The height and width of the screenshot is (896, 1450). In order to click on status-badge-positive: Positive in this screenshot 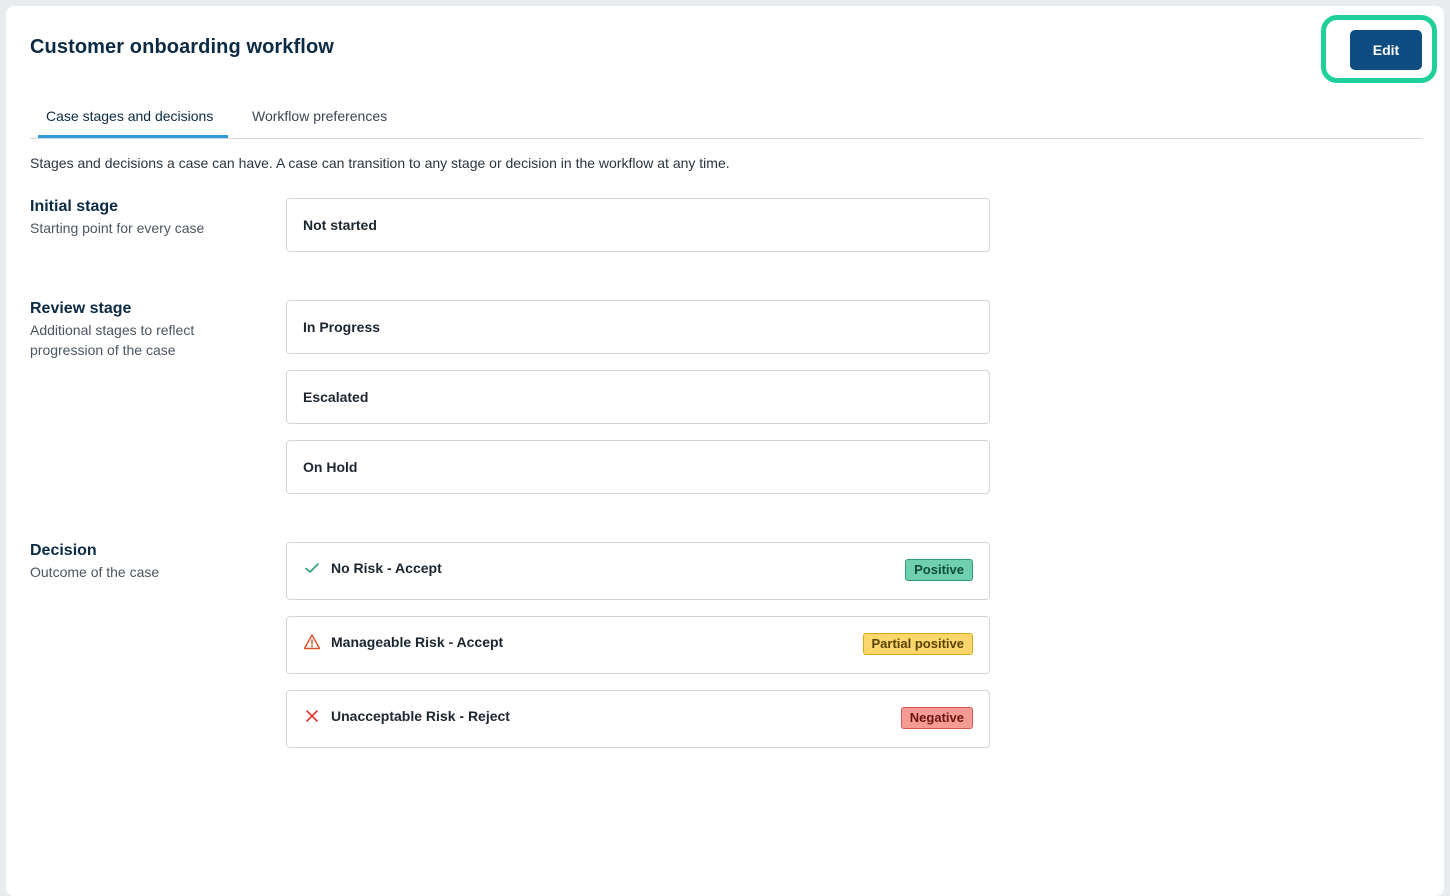, I will do `click(939, 570)`.